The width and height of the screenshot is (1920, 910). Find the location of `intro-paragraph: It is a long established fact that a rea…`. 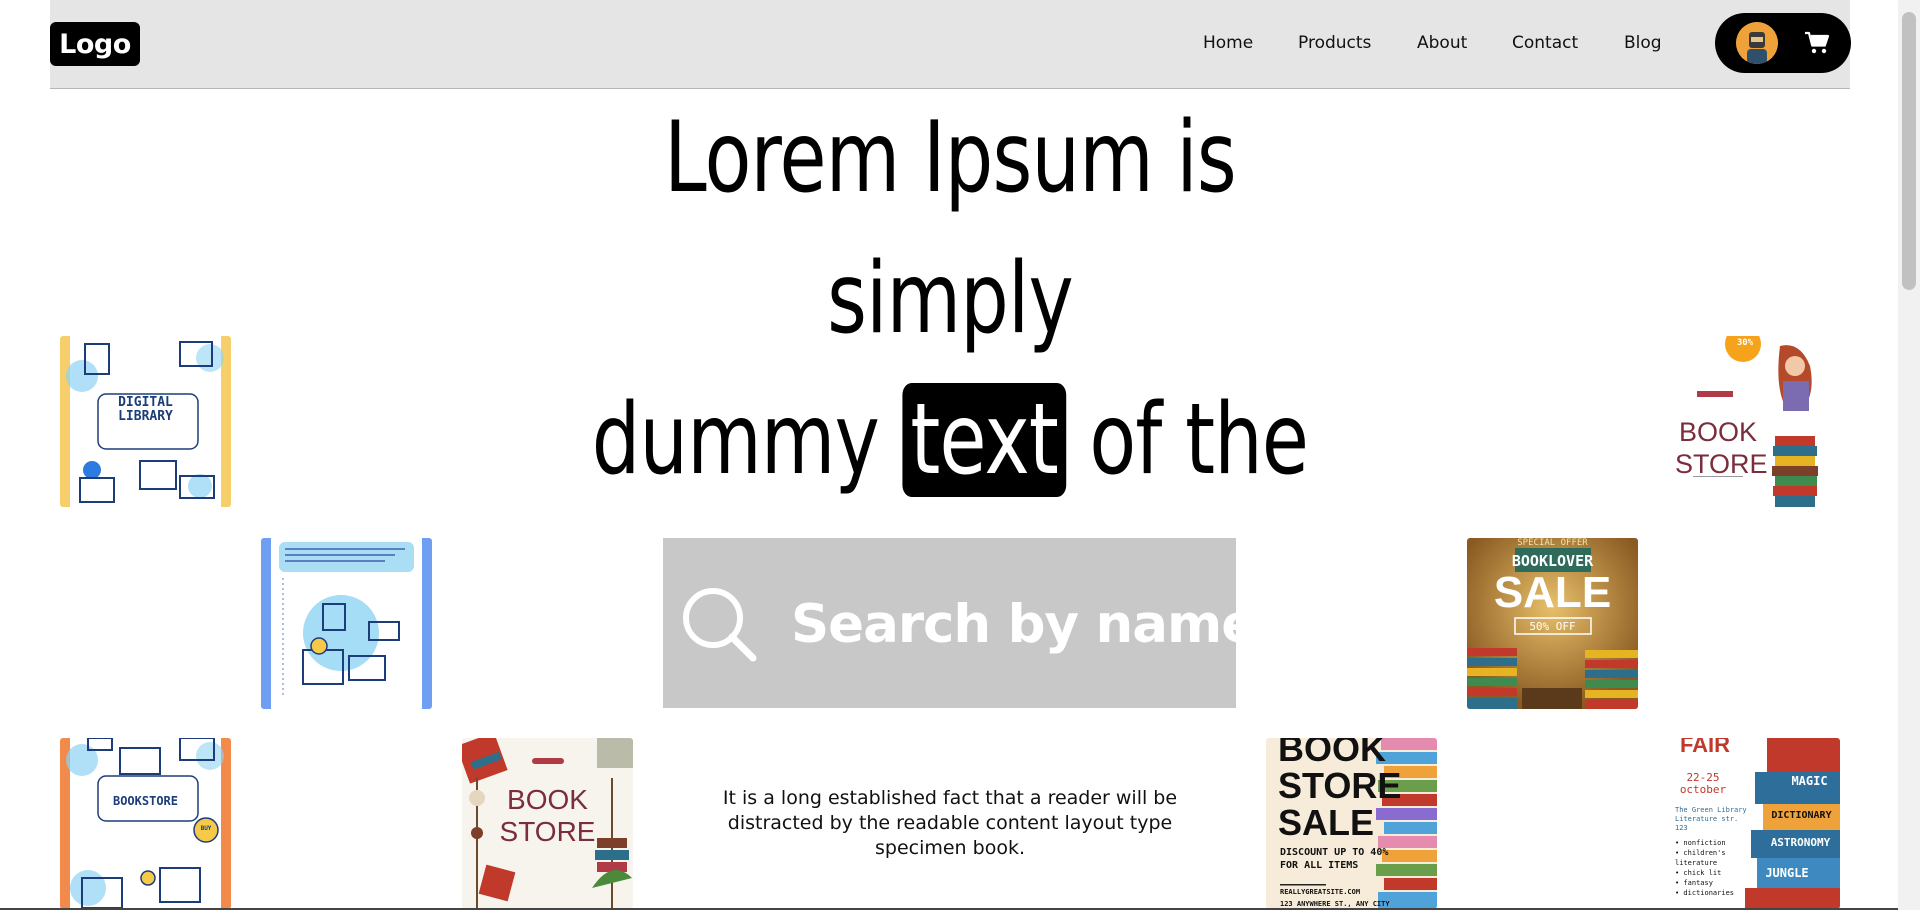

intro-paragraph: It is a long established fact that a rea… is located at coordinates (950, 823).